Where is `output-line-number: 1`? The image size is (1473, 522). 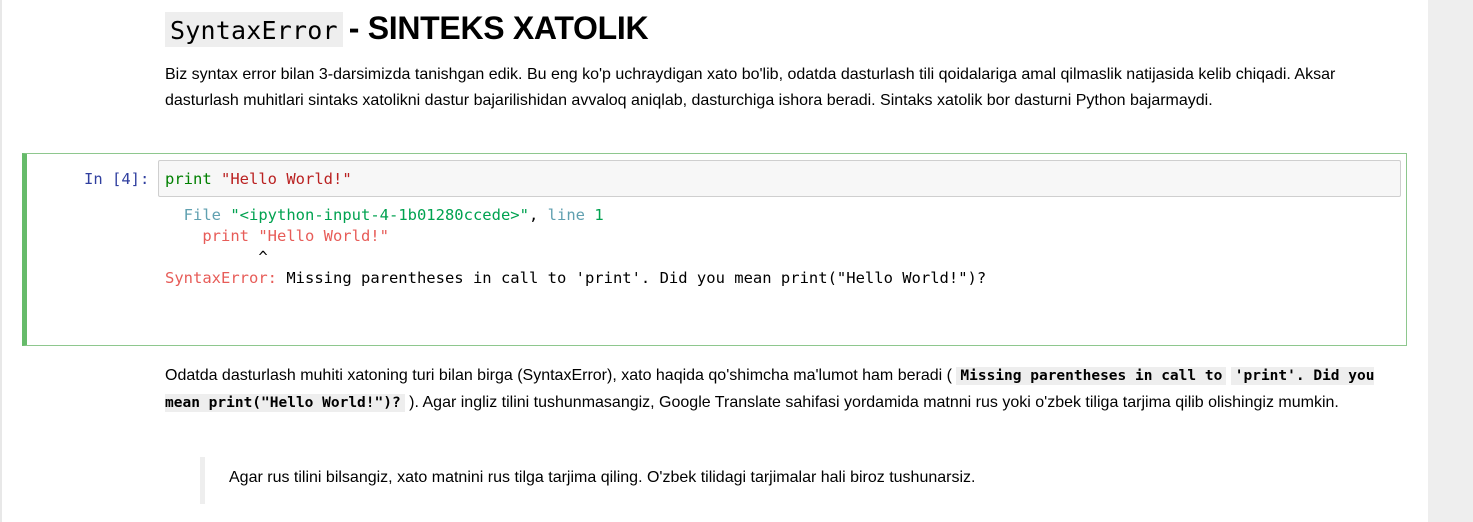
output-line-number: 1 is located at coordinates (599, 215).